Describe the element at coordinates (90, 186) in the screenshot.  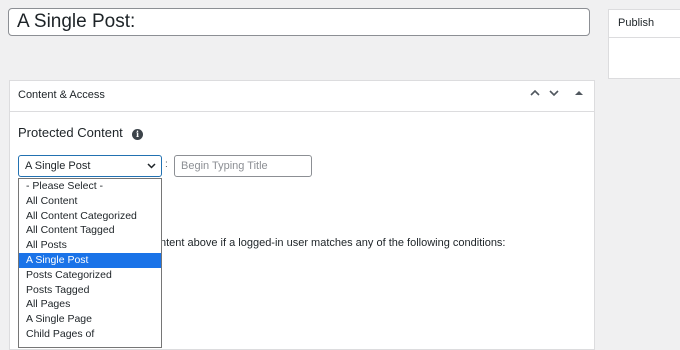
I see `dropdown-option: - Please Select -` at that location.